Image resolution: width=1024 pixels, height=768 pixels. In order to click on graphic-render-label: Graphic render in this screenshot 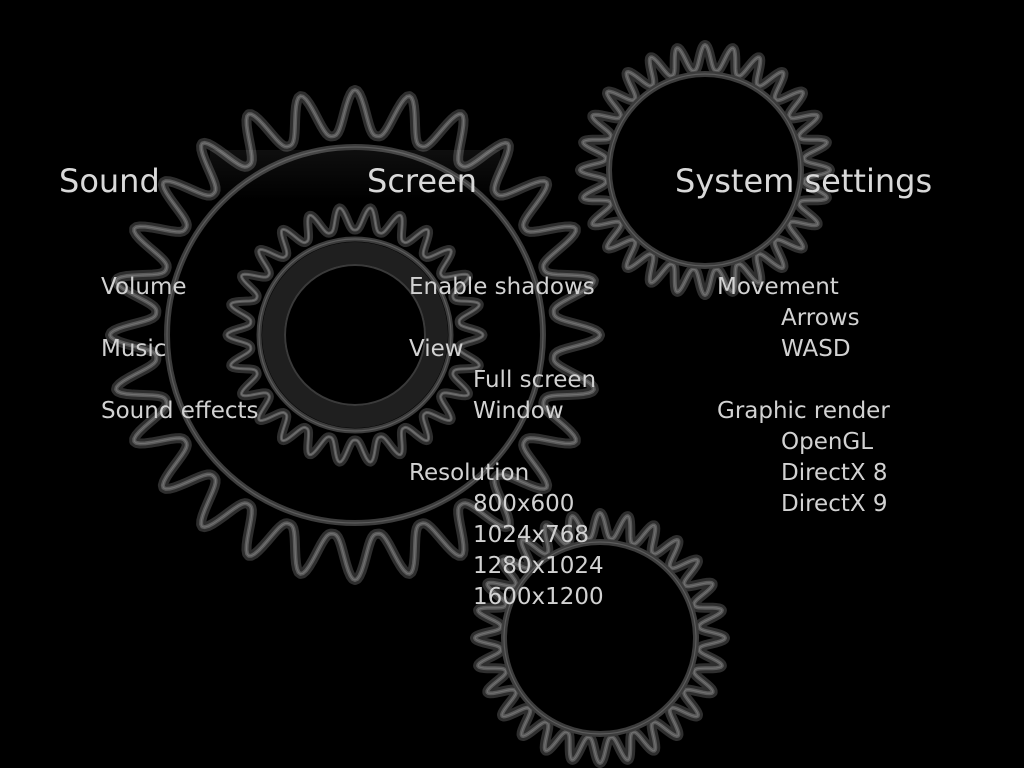, I will do `click(803, 411)`.